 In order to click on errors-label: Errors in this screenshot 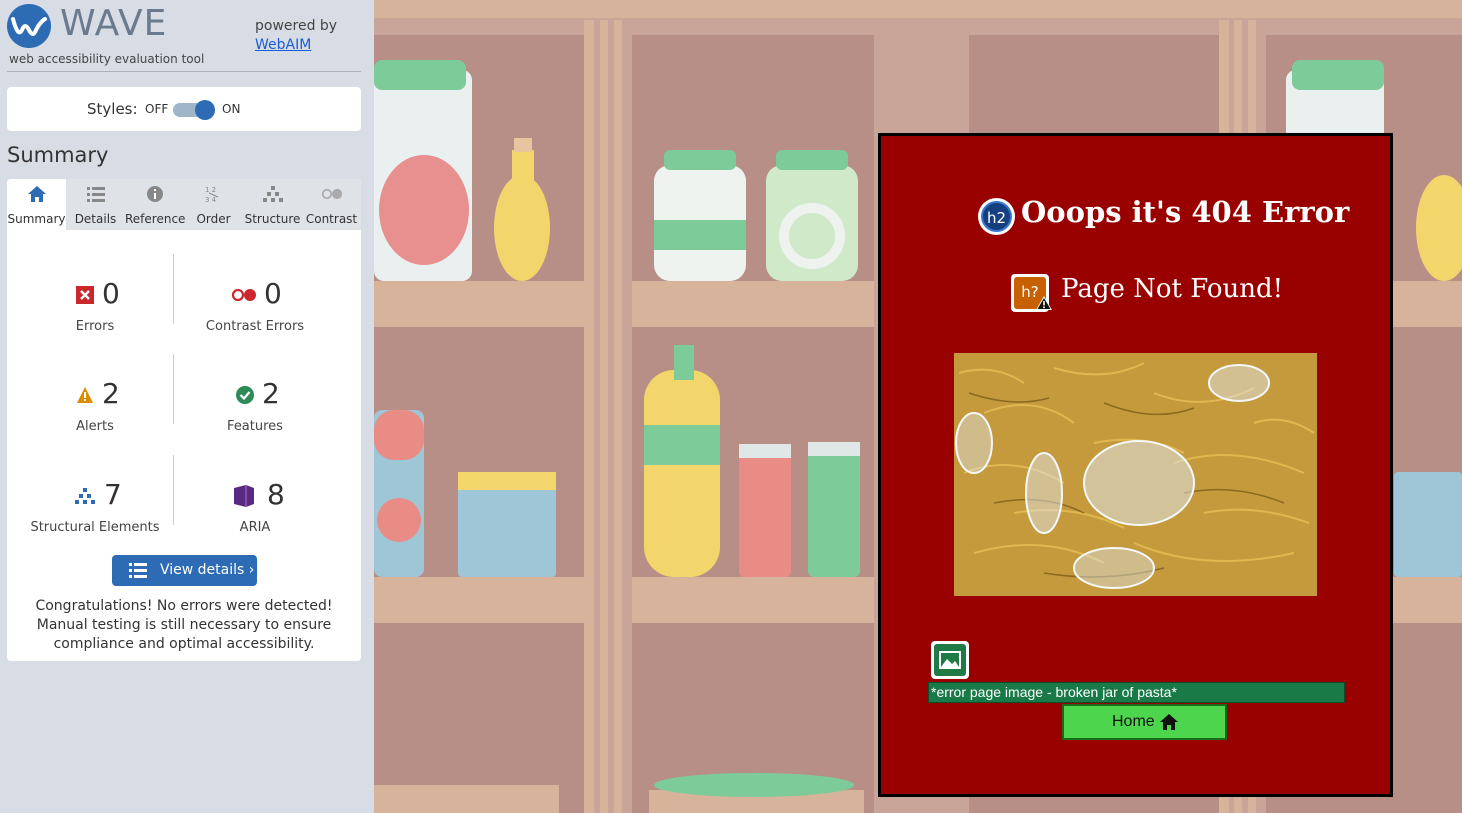, I will do `click(95, 326)`.